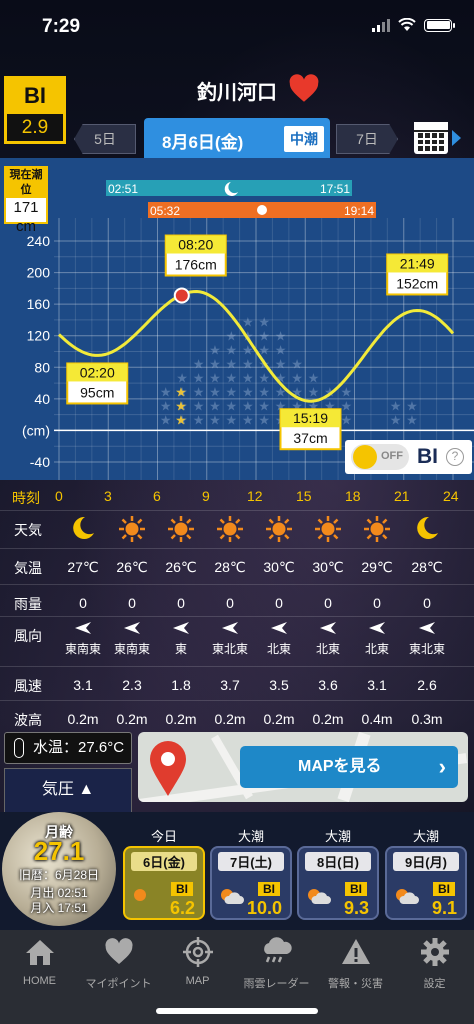  What do you see at coordinates (132, 567) in the screenshot?
I see `weather-cell-temp: 26℃` at bounding box center [132, 567].